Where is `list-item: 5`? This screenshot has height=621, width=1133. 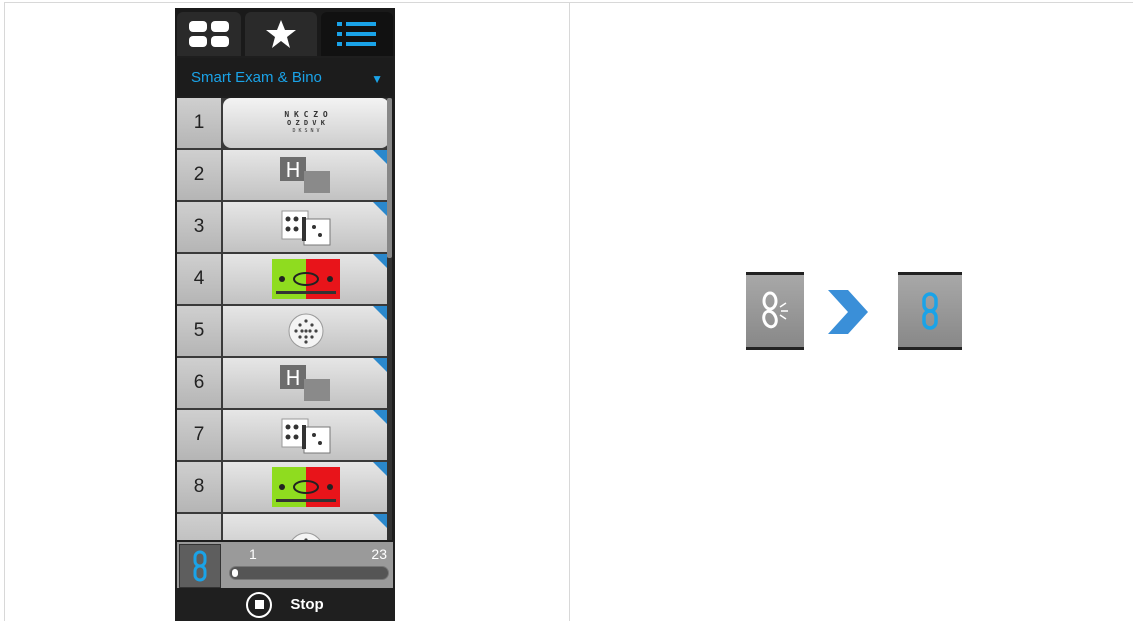
list-item: 5 is located at coordinates (284, 331).